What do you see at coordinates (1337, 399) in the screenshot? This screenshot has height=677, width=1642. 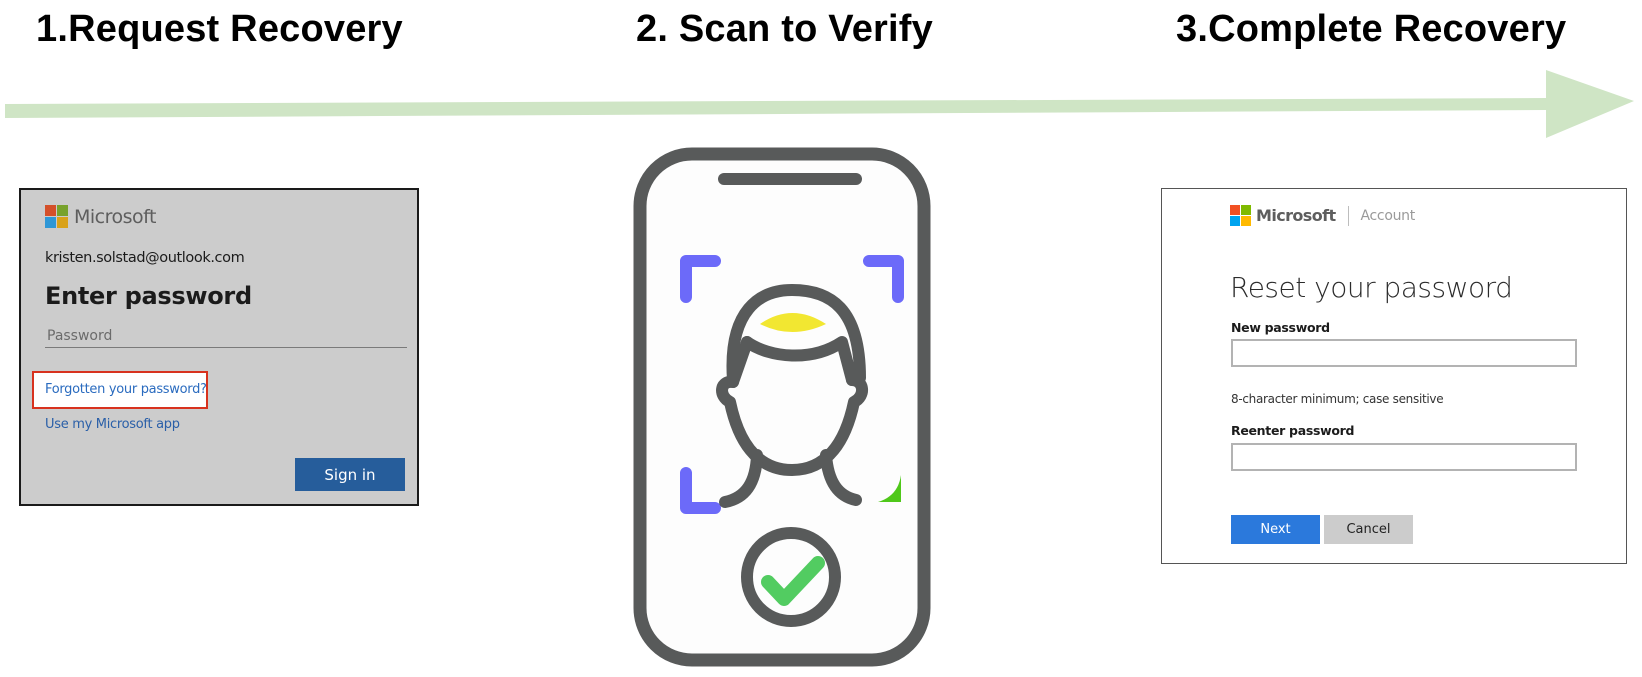 I see `password-hint: 8-character minimum; case sensitive` at bounding box center [1337, 399].